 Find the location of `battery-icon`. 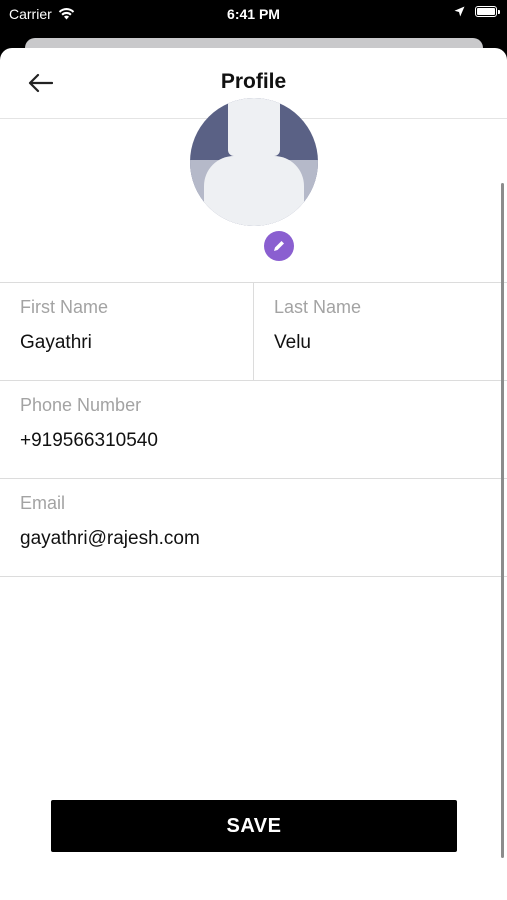

battery-icon is located at coordinates (487, 11).